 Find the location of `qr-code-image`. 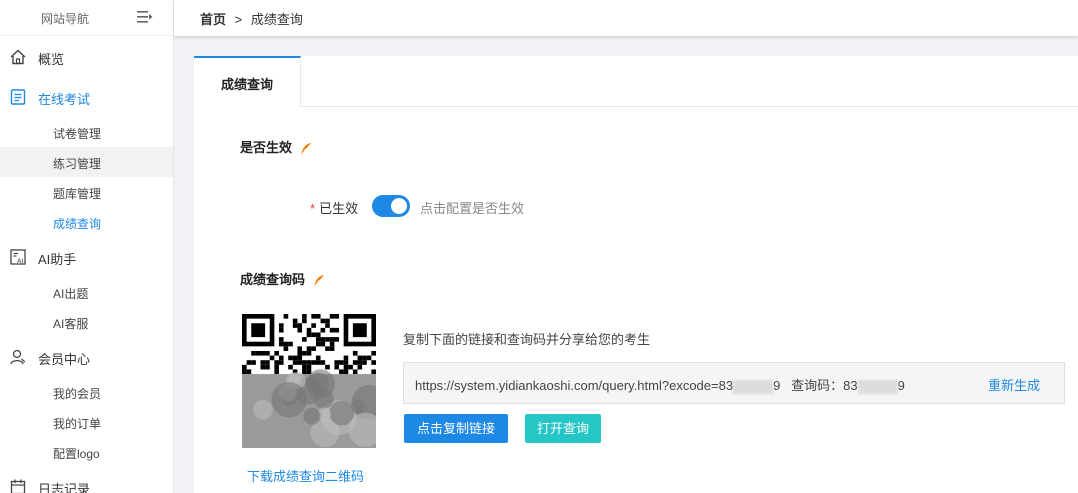

qr-code-image is located at coordinates (309, 381).